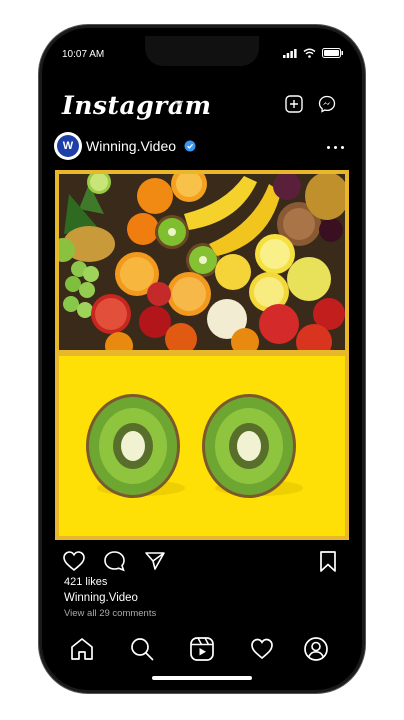 The image size is (404, 720). Describe the element at coordinates (83, 54) in the screenshot. I see `status-time: 10:07 AM` at that location.